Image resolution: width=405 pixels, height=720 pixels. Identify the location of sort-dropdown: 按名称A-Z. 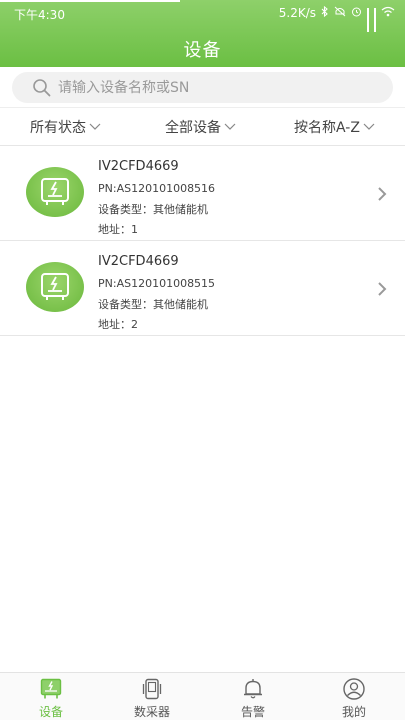
(334, 127).